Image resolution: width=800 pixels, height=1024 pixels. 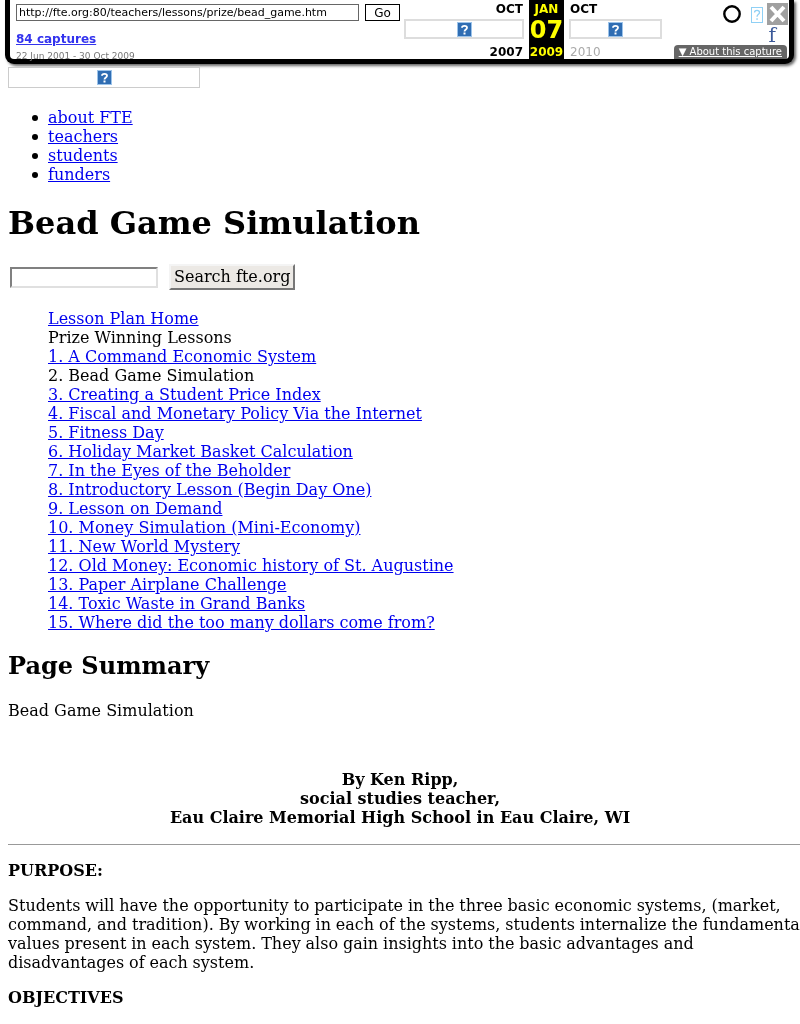 I want to click on lesson-title: Prize Winning Lessons, so click(x=140, y=337).